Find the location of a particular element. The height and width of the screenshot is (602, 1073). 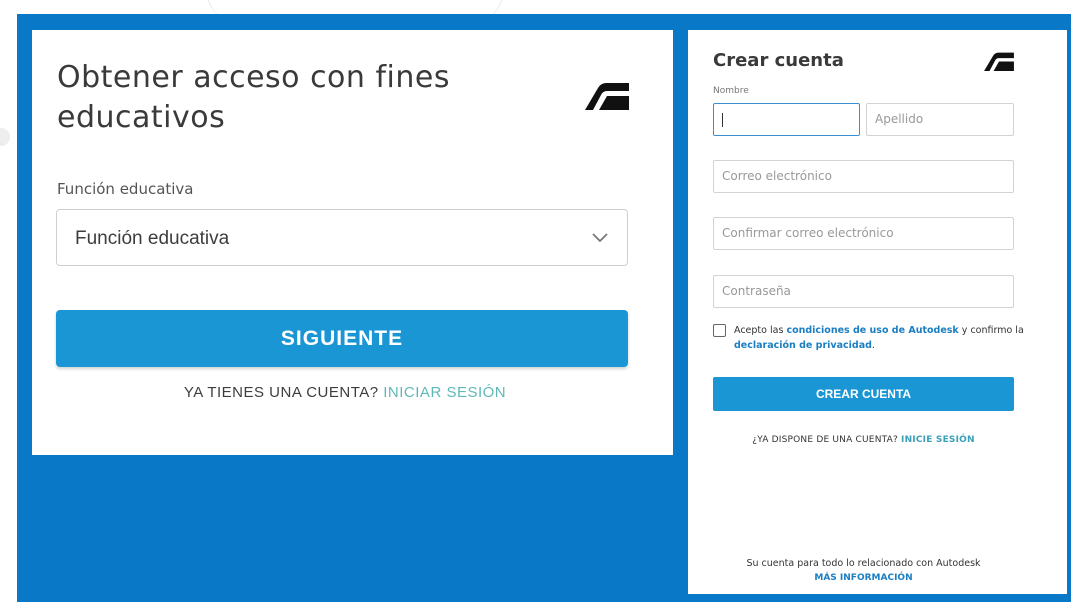

background-side-shape is located at coordinates (5, 137).